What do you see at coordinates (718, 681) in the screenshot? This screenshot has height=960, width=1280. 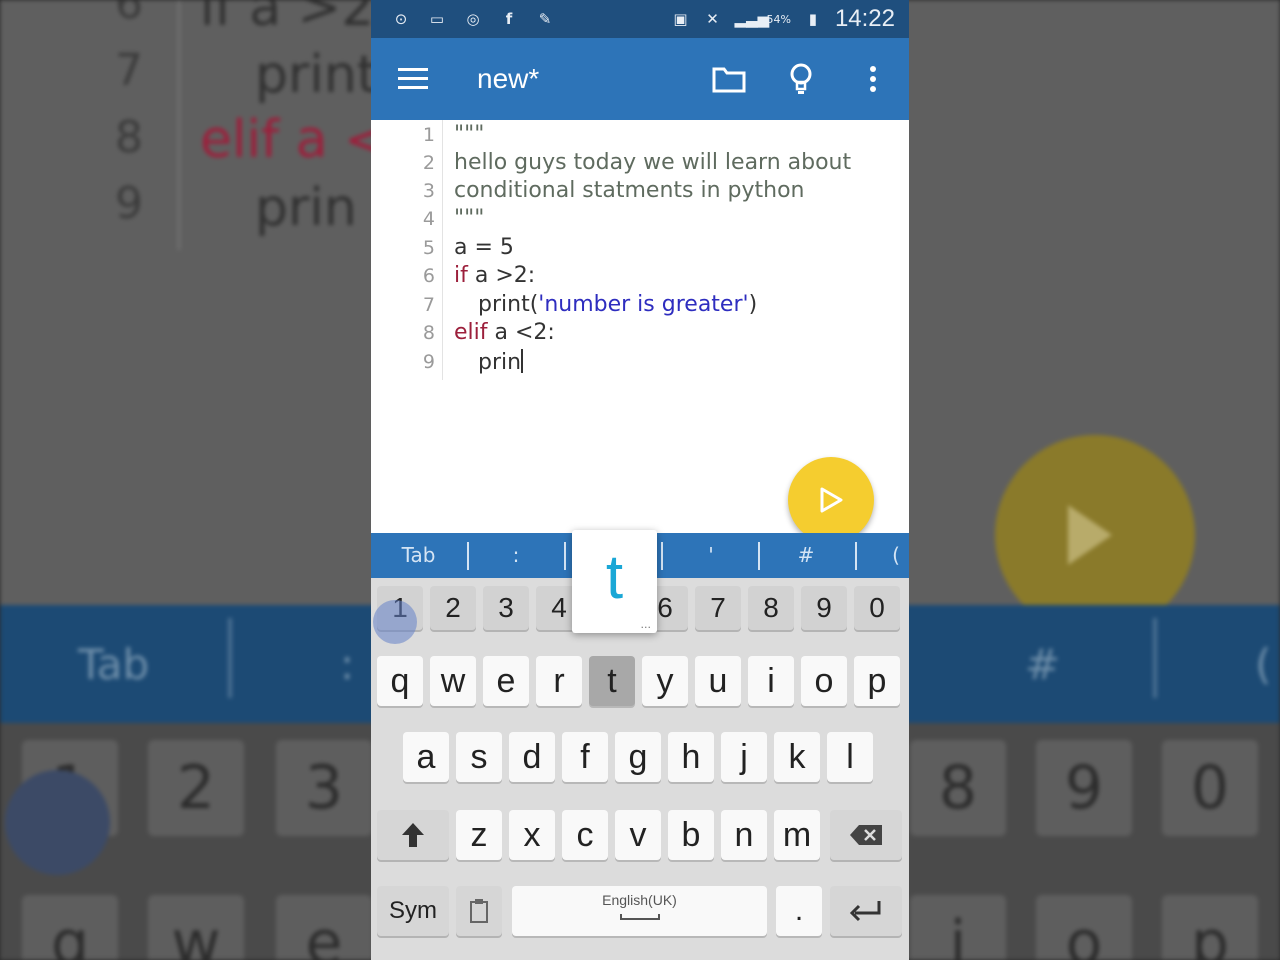 I see `key-u: u` at bounding box center [718, 681].